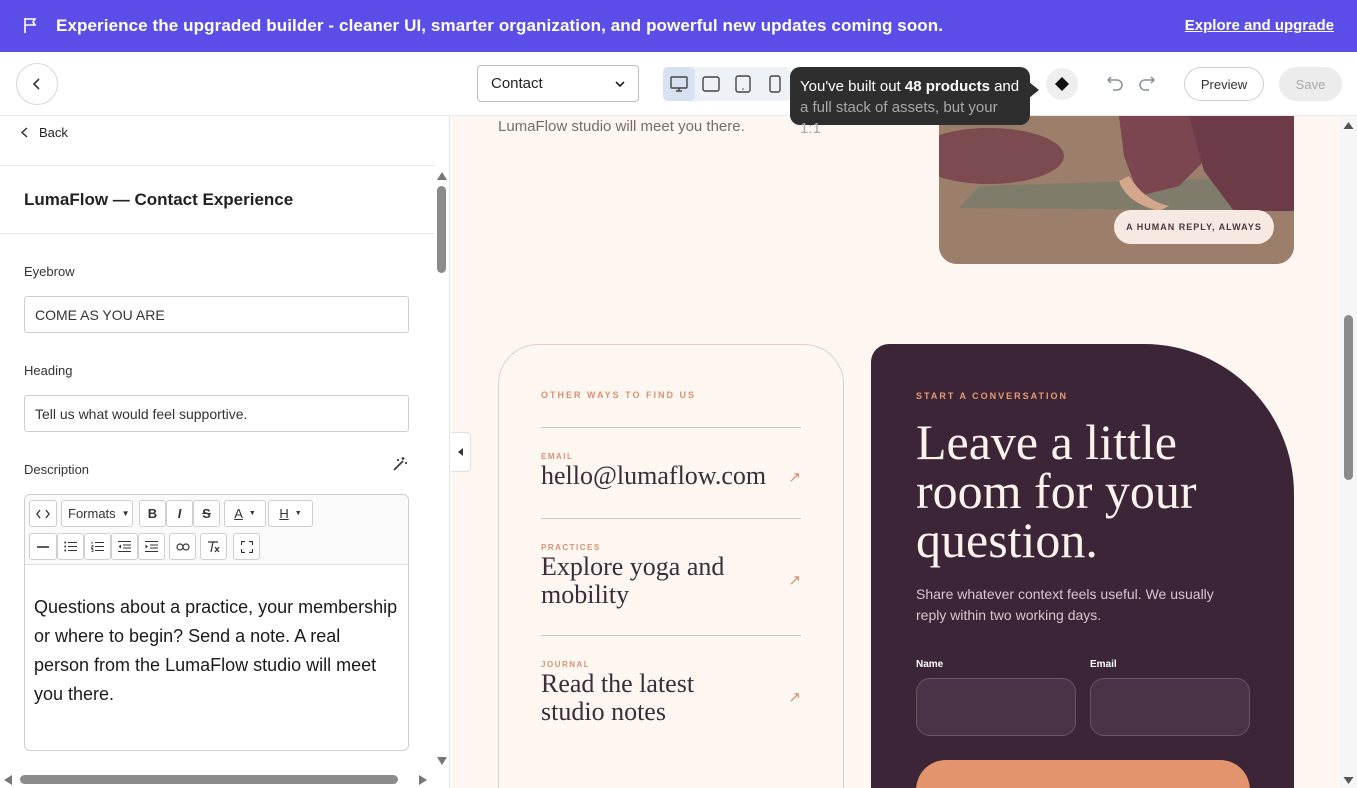  What do you see at coordinates (400, 464) in the screenshot?
I see `magic-wand-icon` at bounding box center [400, 464].